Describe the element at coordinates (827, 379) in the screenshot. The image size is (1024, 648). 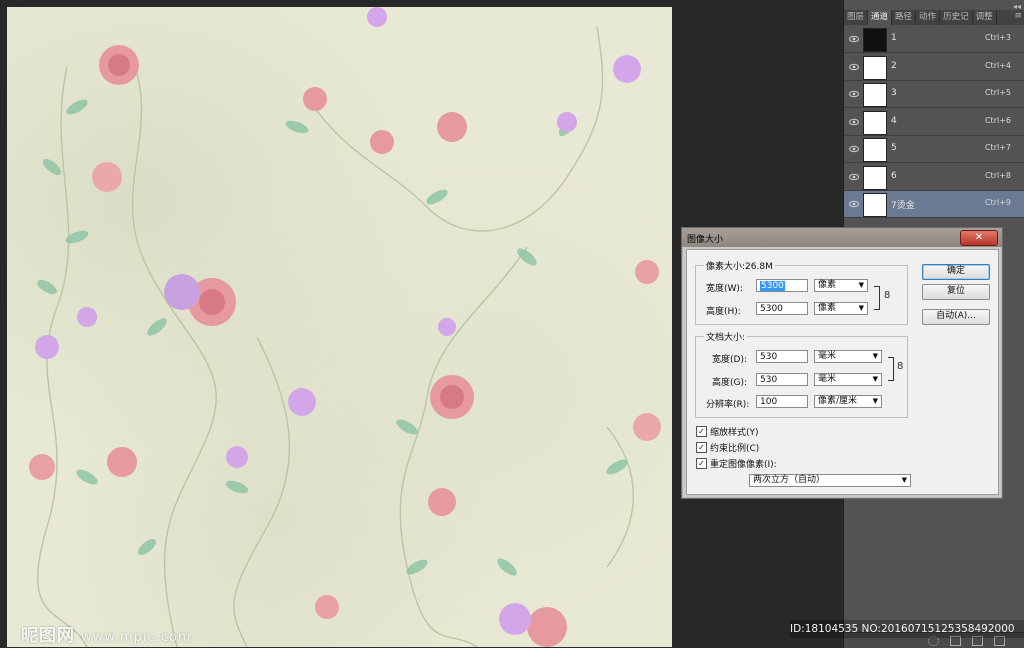
I see `doc-height-unit: 毫米` at that location.